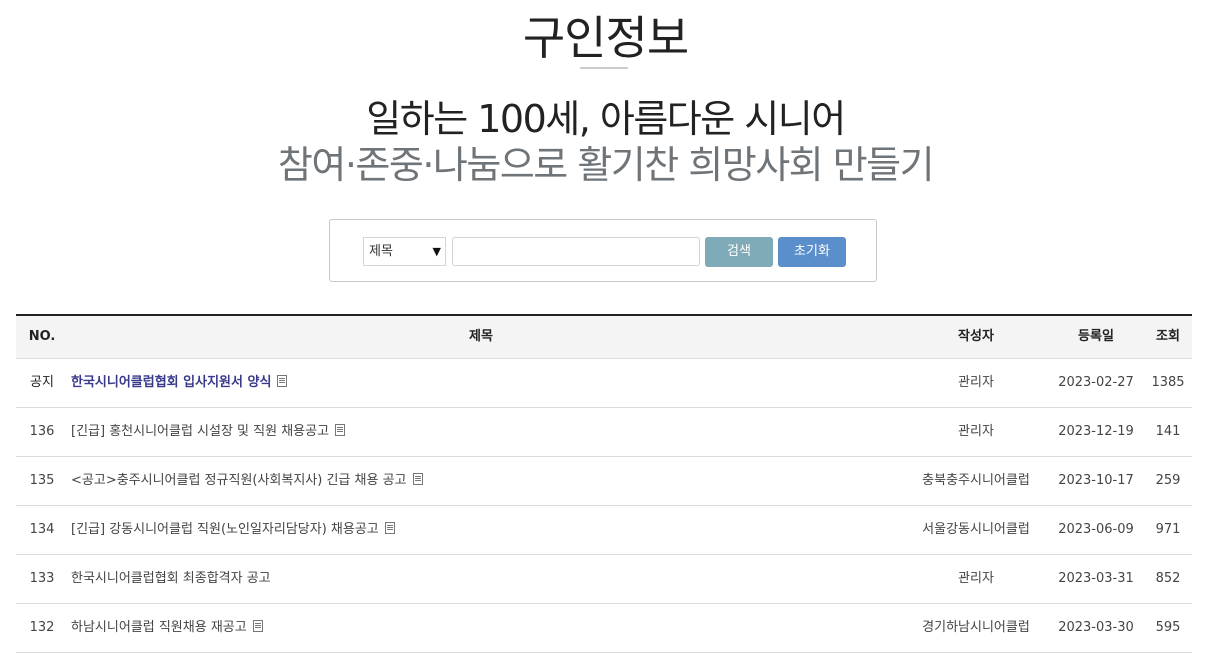  Describe the element at coordinates (1168, 480) in the screenshot. I see `row-views: 259` at that location.